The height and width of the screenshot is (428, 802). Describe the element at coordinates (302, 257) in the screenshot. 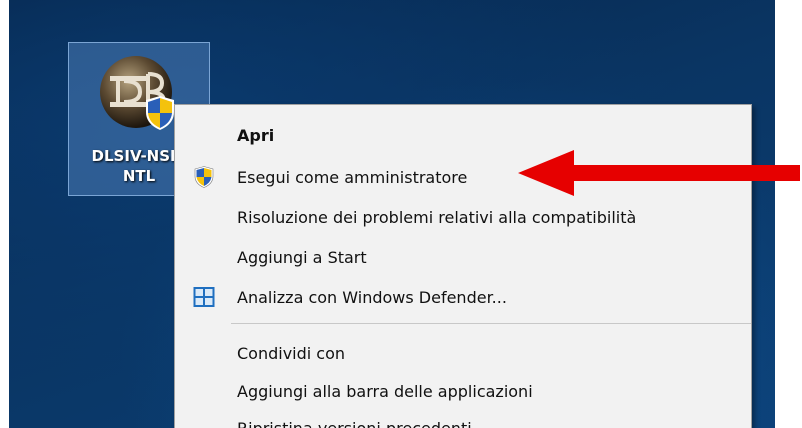

I see `menu-item-label: Aggiungi a Start` at that location.